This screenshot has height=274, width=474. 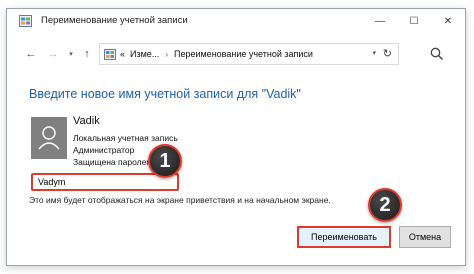 I want to click on address-dropdown-icon: ▾, so click(x=374, y=53).